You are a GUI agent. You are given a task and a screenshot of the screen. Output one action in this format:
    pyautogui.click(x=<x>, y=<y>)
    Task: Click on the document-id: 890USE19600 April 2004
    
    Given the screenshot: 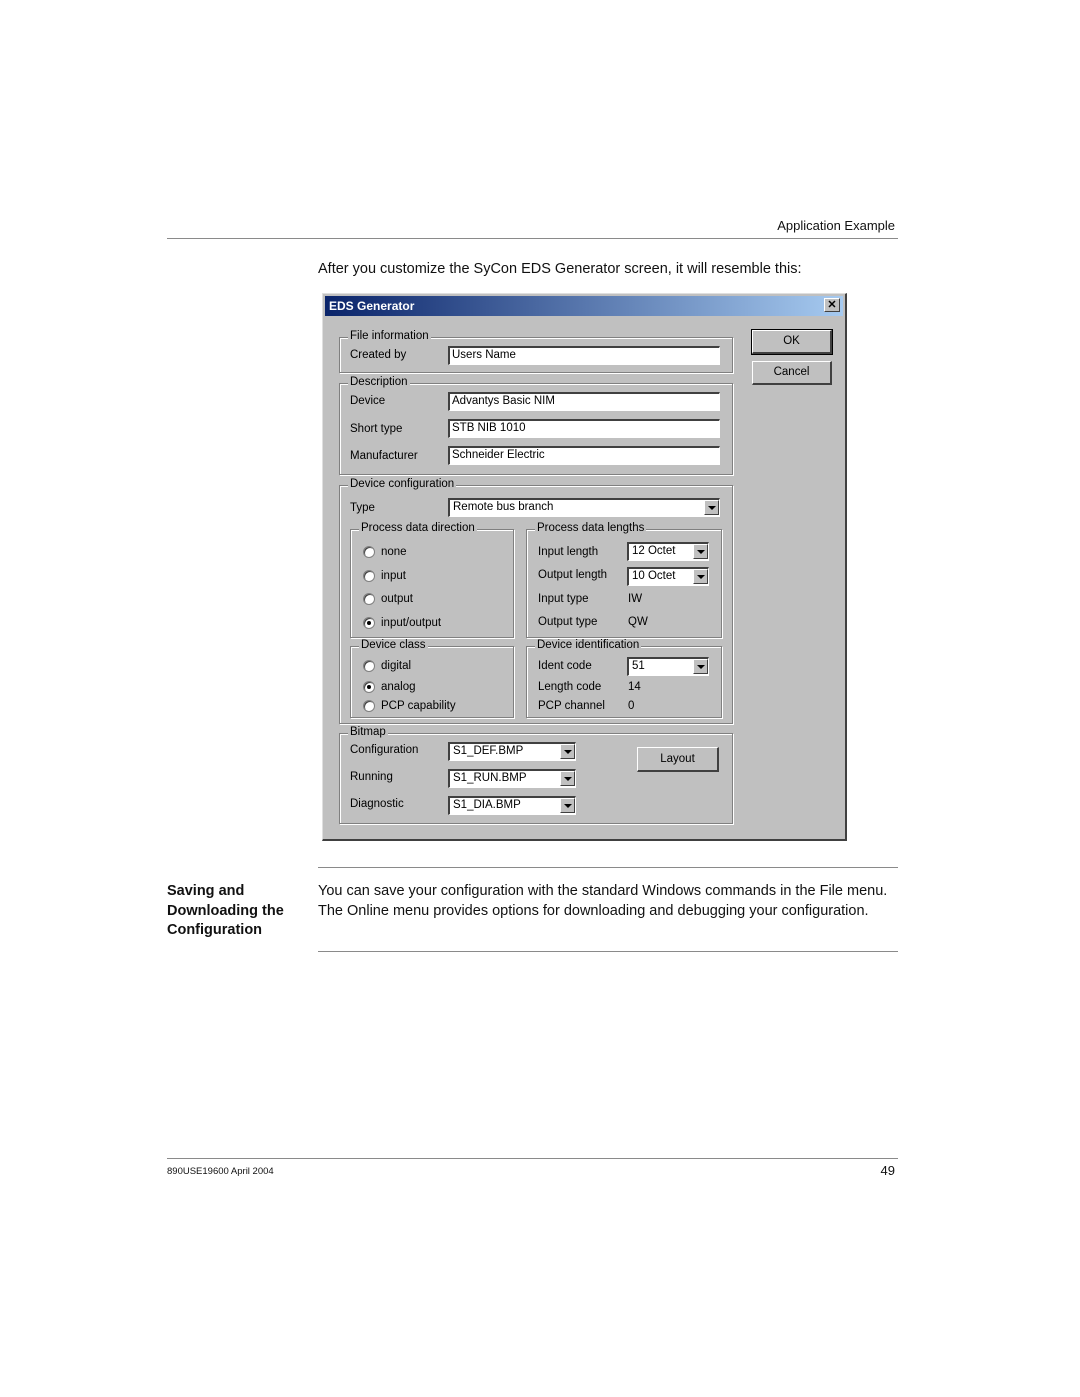 What is the action you would take?
    pyautogui.click(x=220, y=1171)
    